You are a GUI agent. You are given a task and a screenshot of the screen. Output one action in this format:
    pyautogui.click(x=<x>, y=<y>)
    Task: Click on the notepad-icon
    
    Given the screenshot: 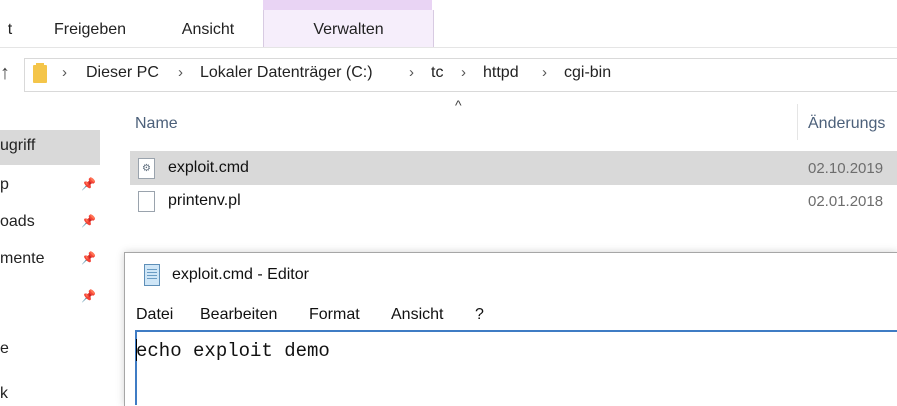 What is the action you would take?
    pyautogui.click(x=152, y=275)
    